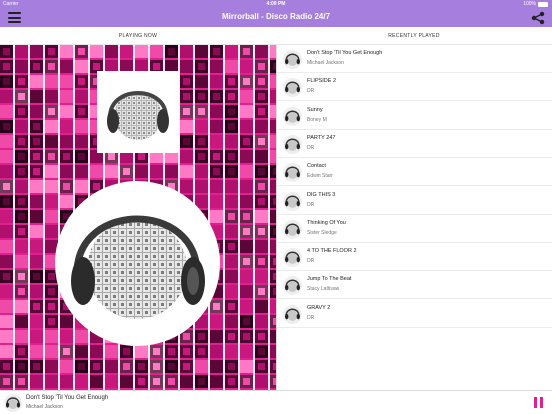 Image resolution: width=552 pixels, height=414 pixels. What do you see at coordinates (538, 18) in the screenshot?
I see `share-icon` at bounding box center [538, 18].